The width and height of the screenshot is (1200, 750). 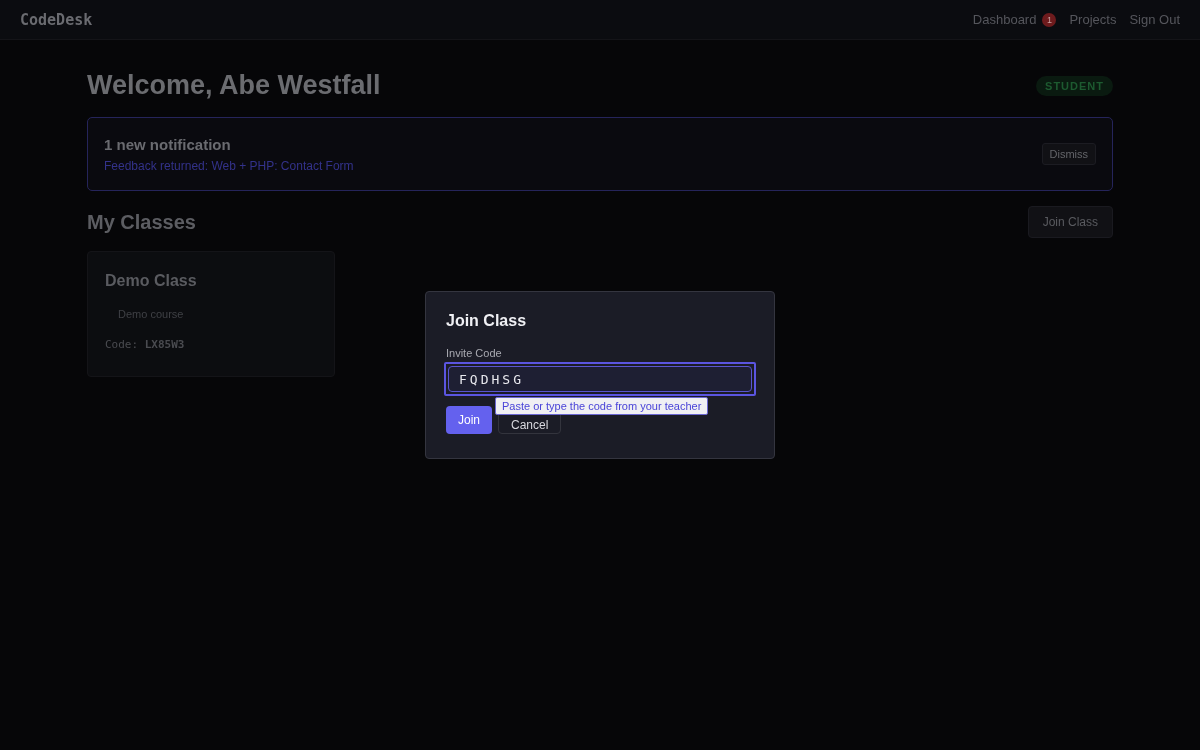 I want to click on nav-link: Sign Out, so click(x=1154, y=19).